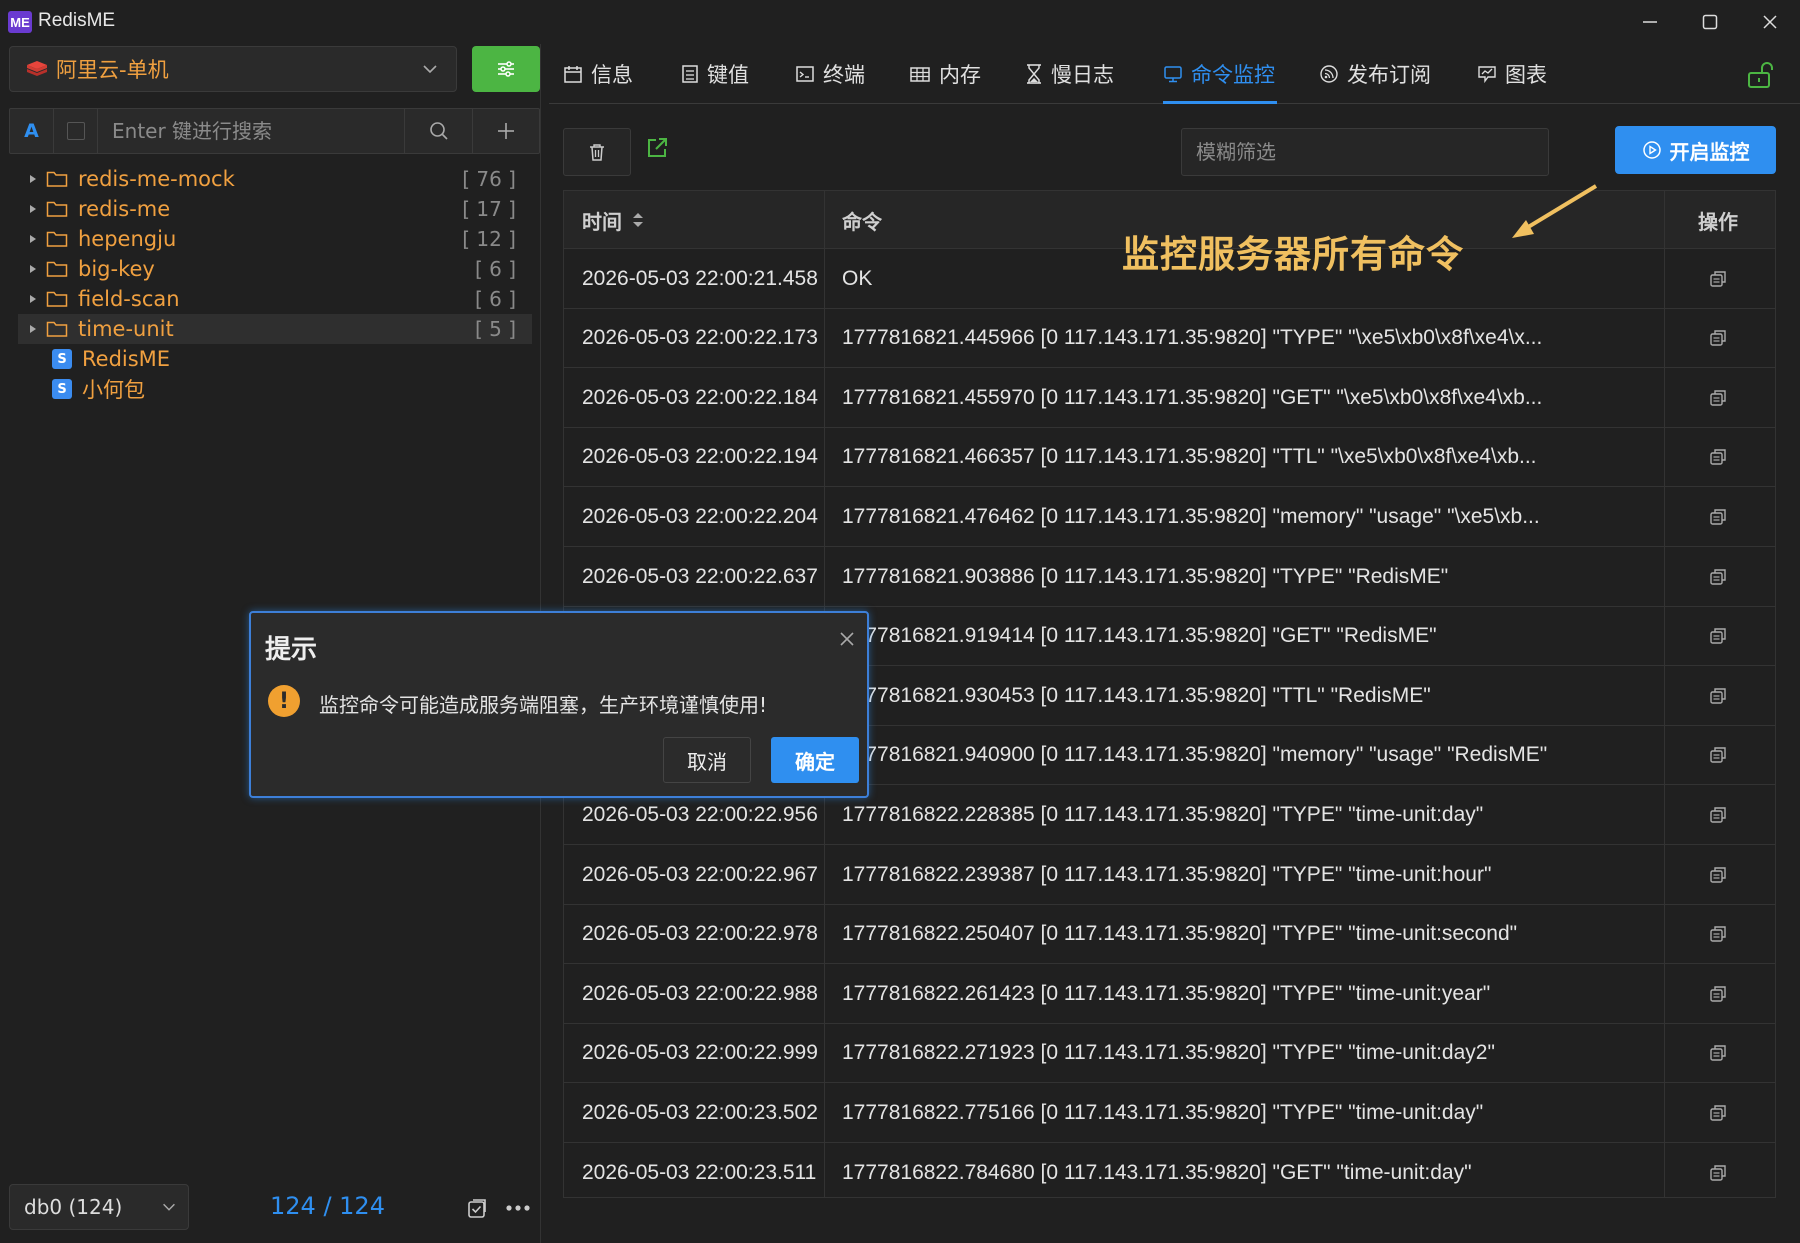  I want to click on connection-select: 阿里云-单机, so click(233, 69).